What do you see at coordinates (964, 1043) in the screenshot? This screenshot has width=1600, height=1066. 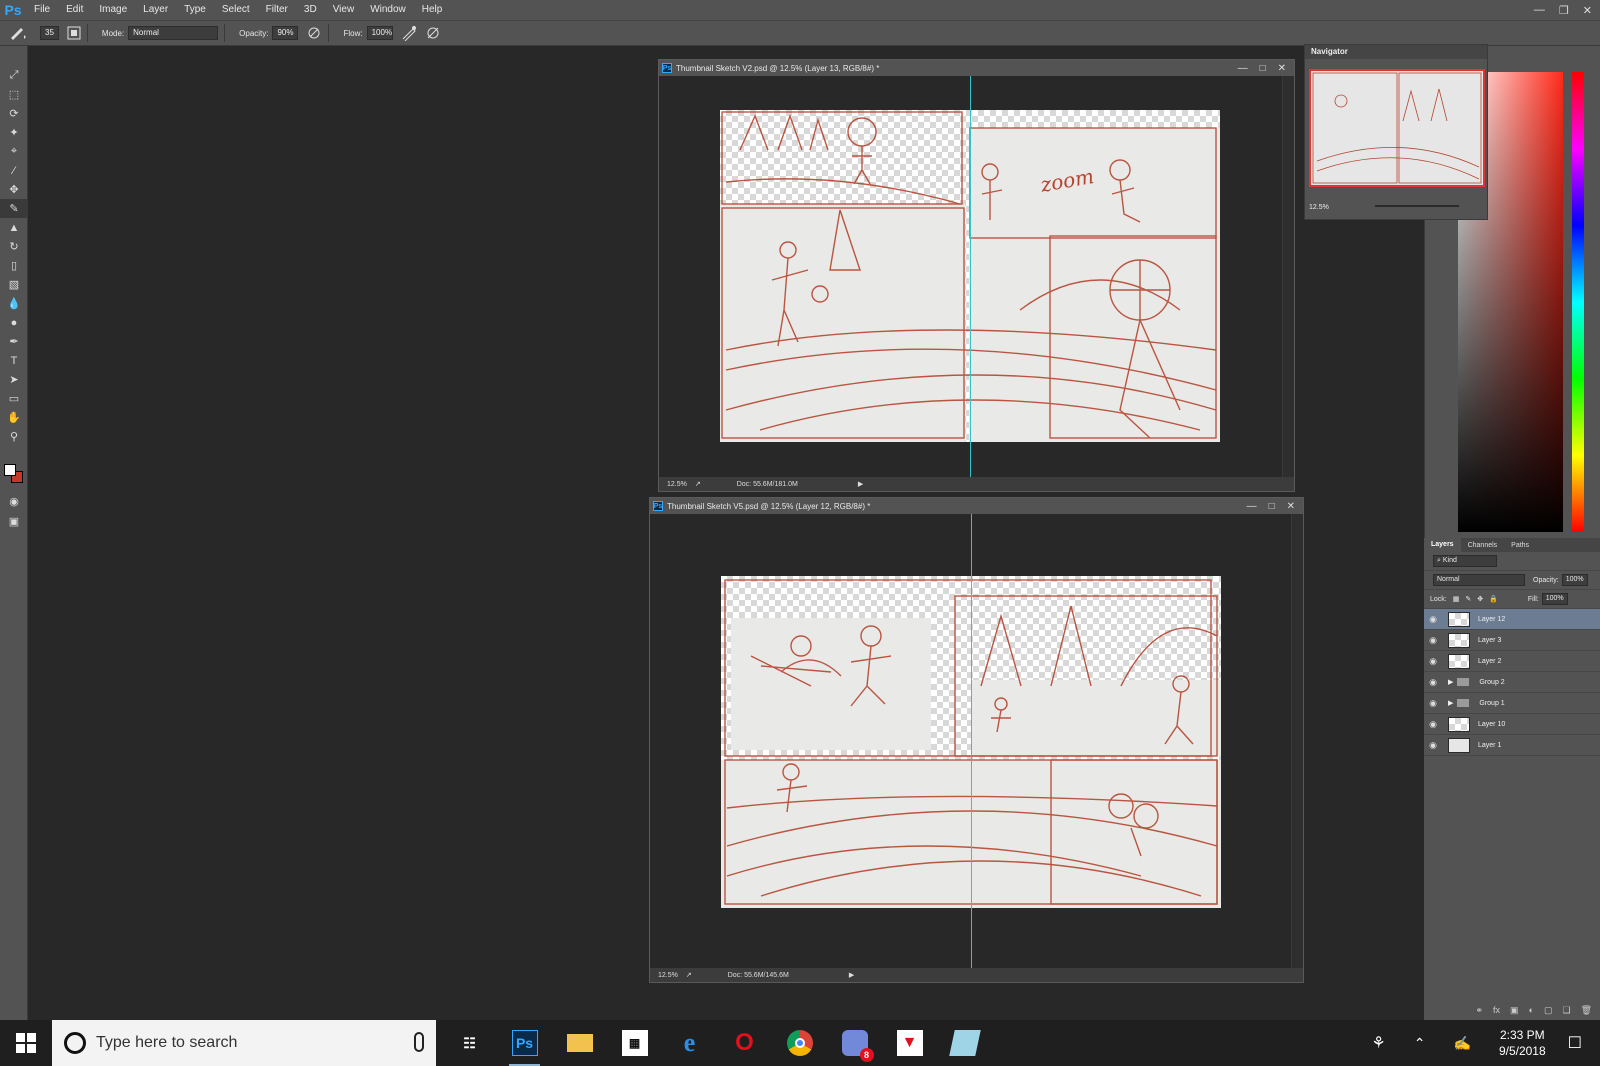 I see `notes-button` at bounding box center [964, 1043].